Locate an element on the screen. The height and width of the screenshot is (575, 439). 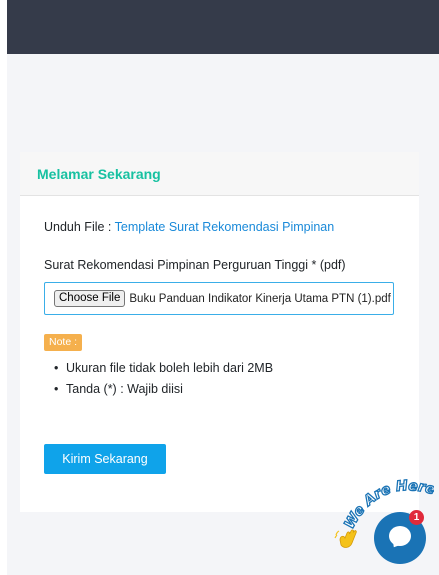
top-navigation-bar is located at coordinates (223, 27).